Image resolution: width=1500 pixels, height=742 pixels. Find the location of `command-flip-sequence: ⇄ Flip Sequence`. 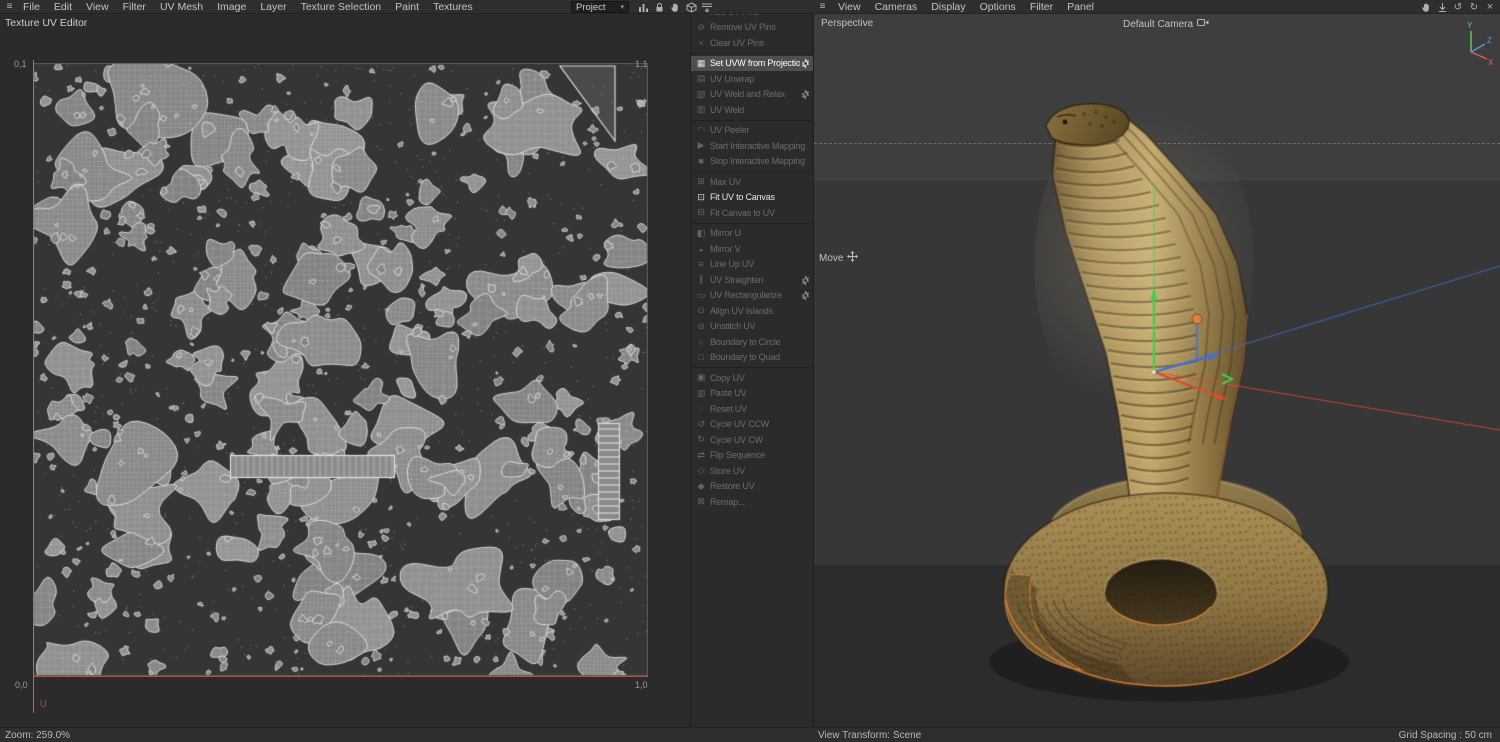

command-flip-sequence: ⇄ Flip Sequence is located at coordinates (752, 456).